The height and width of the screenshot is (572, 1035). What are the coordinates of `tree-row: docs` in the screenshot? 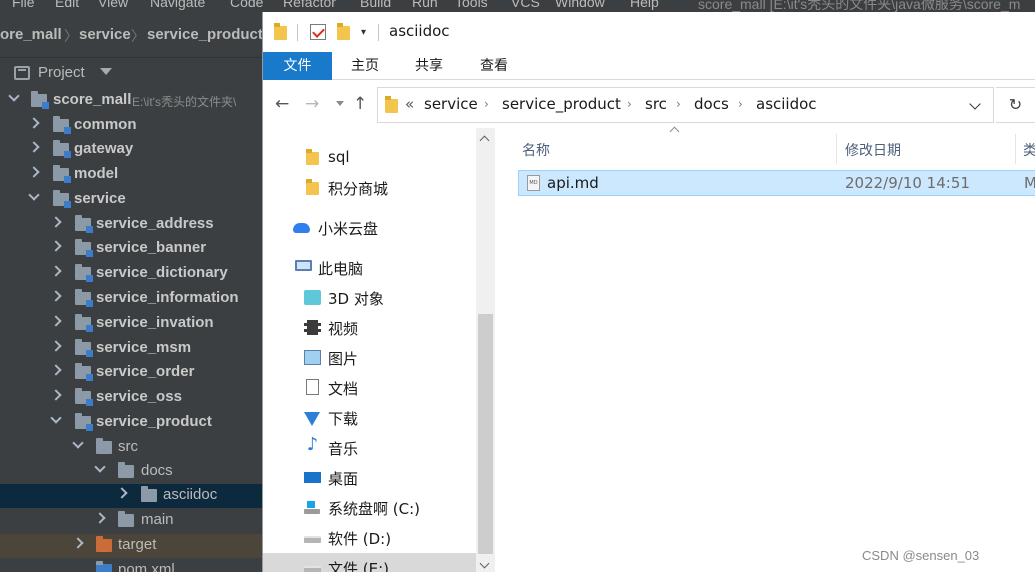 It's located at (131, 472).